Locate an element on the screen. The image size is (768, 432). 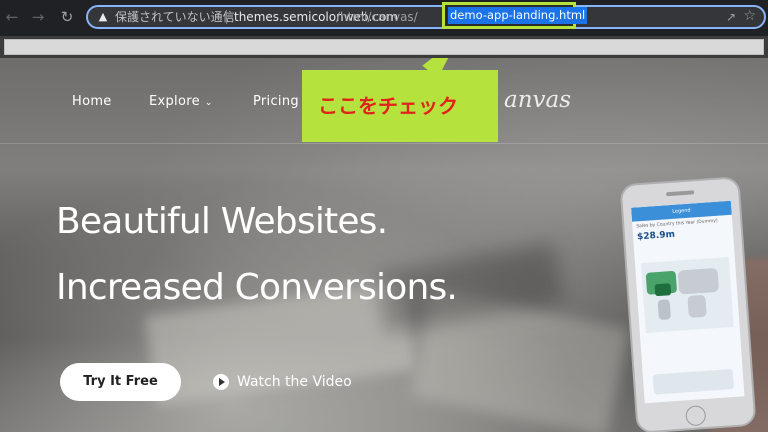
nav-explore-link: Explore ⌄ is located at coordinates (181, 102).